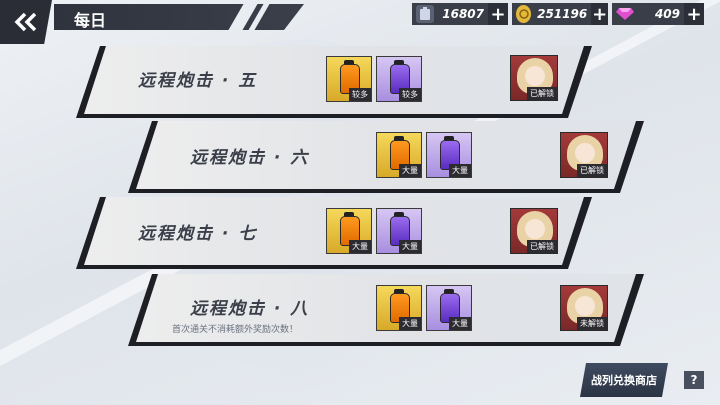  Describe the element at coordinates (360, 22) in the screenshot. I see `top-bar: 每日 16807 + 251196 + 409 +` at that location.